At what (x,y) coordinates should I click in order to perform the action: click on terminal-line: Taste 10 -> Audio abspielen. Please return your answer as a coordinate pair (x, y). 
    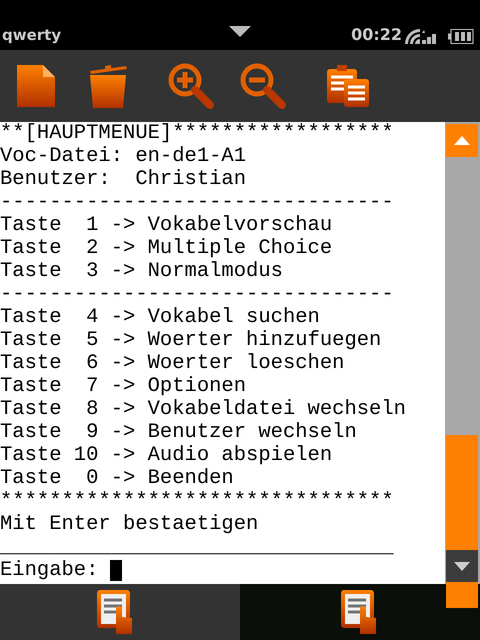
    Looking at the image, I should click on (166, 455).